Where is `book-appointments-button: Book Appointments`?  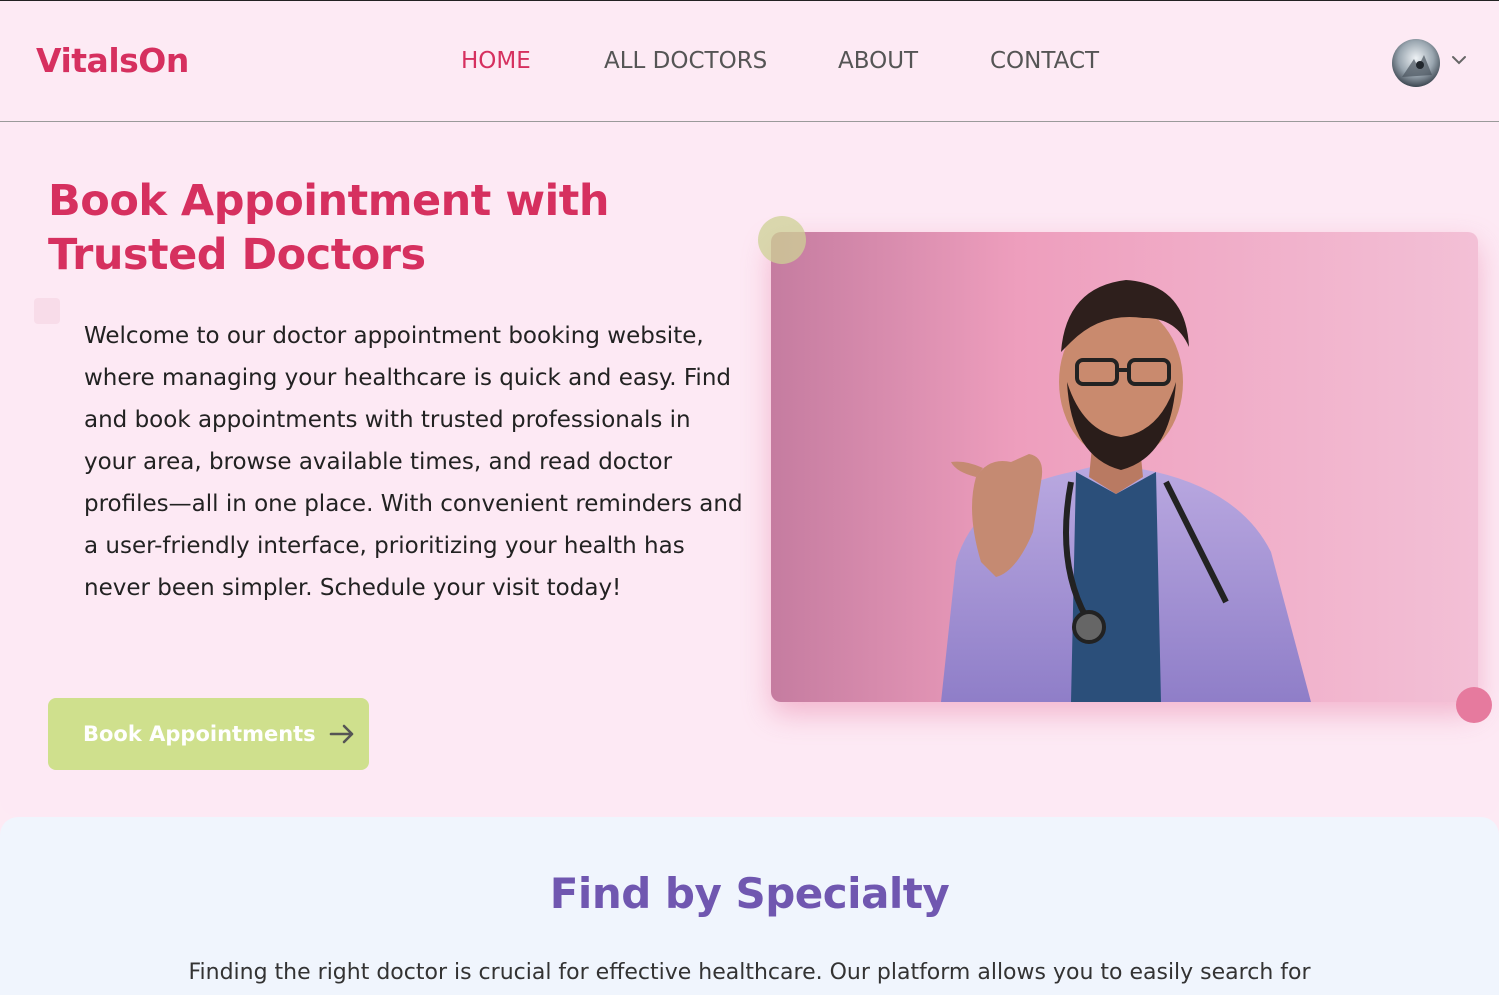
book-appointments-button: Book Appointments is located at coordinates (208, 734).